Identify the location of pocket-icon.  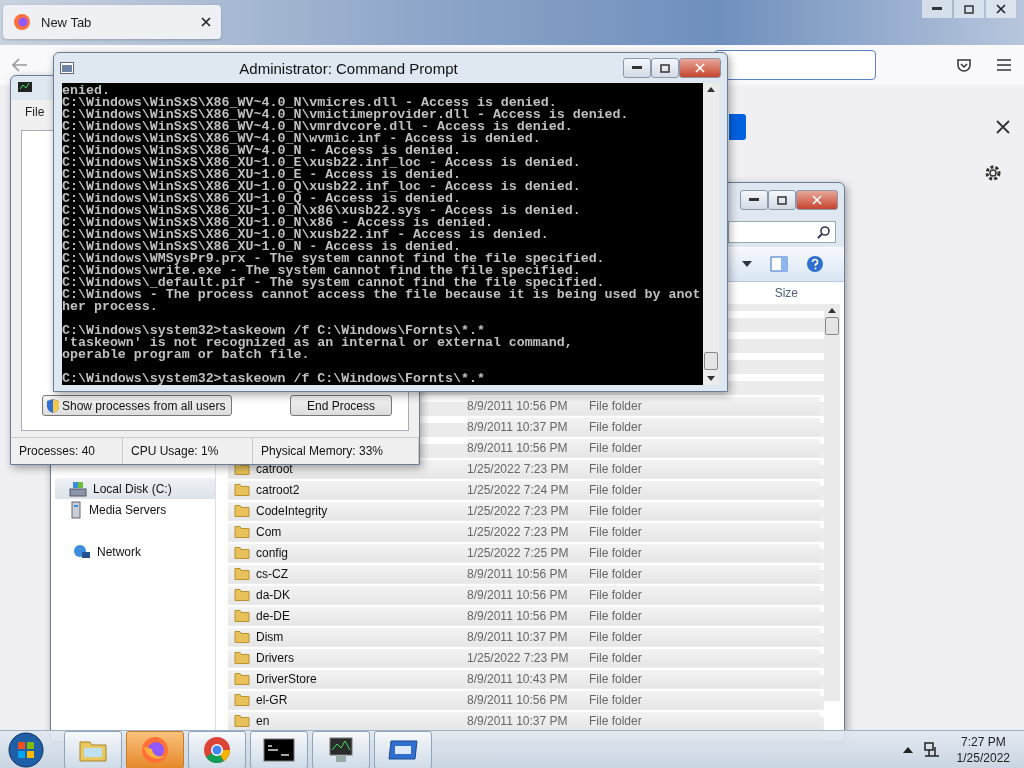
(964, 65).